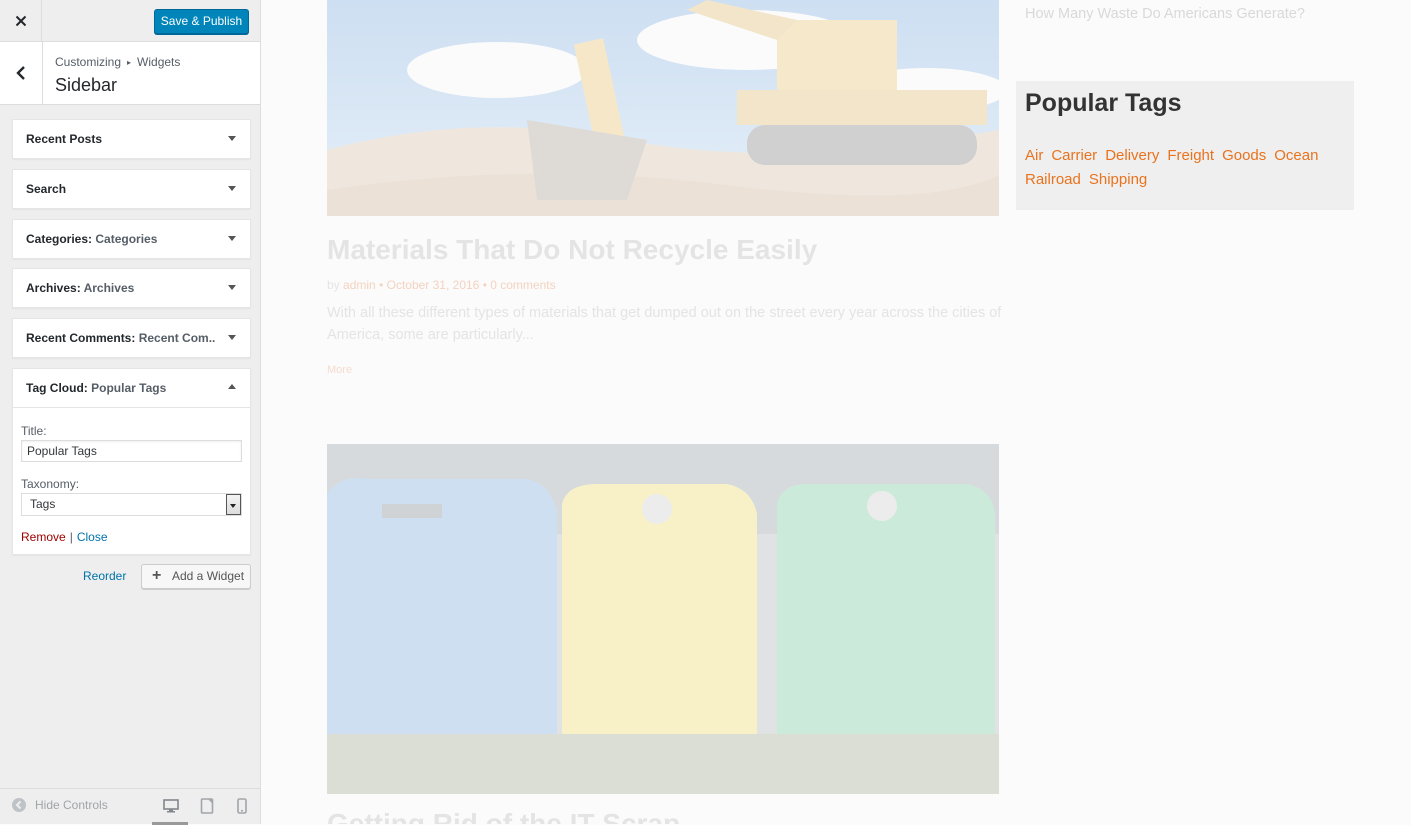  I want to click on add-widget-button: + Add a Widget, so click(196, 576).